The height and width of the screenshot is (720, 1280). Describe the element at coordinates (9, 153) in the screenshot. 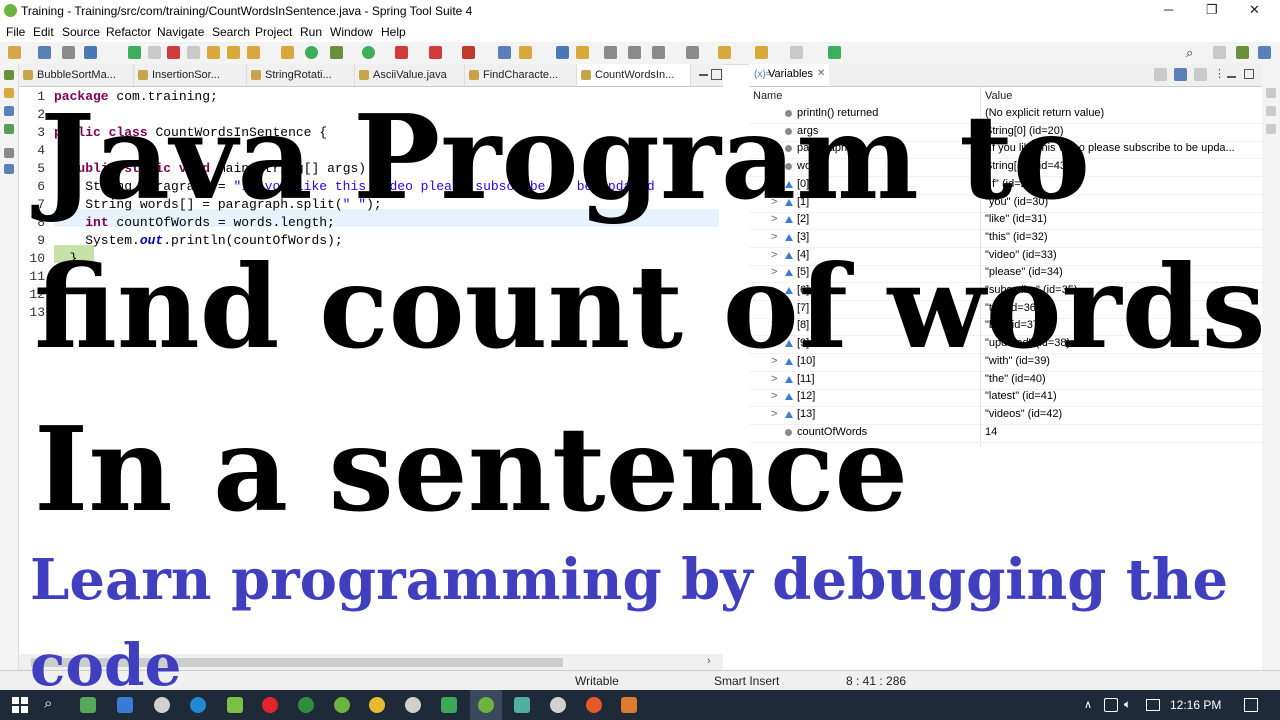

I see `minimize-stack-icon` at that location.